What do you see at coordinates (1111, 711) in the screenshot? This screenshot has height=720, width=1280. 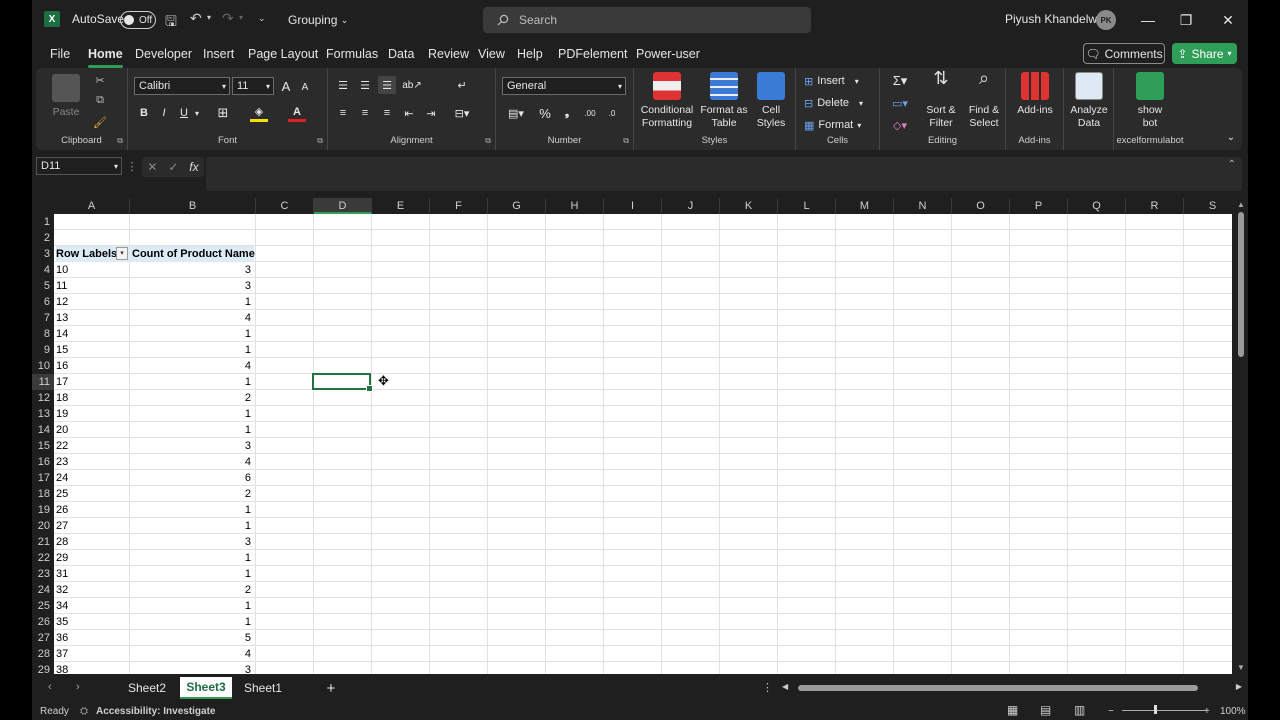 I see `zoom-out-icon: −` at bounding box center [1111, 711].